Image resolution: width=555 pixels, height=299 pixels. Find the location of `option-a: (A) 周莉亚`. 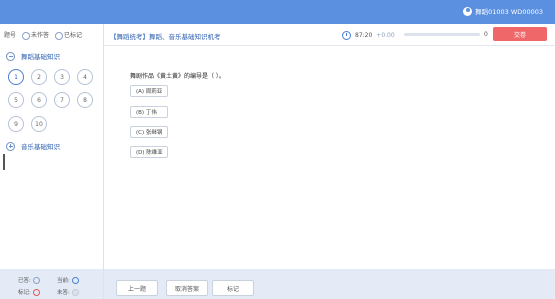

option-a: (A) 周莉亚 is located at coordinates (149, 91).